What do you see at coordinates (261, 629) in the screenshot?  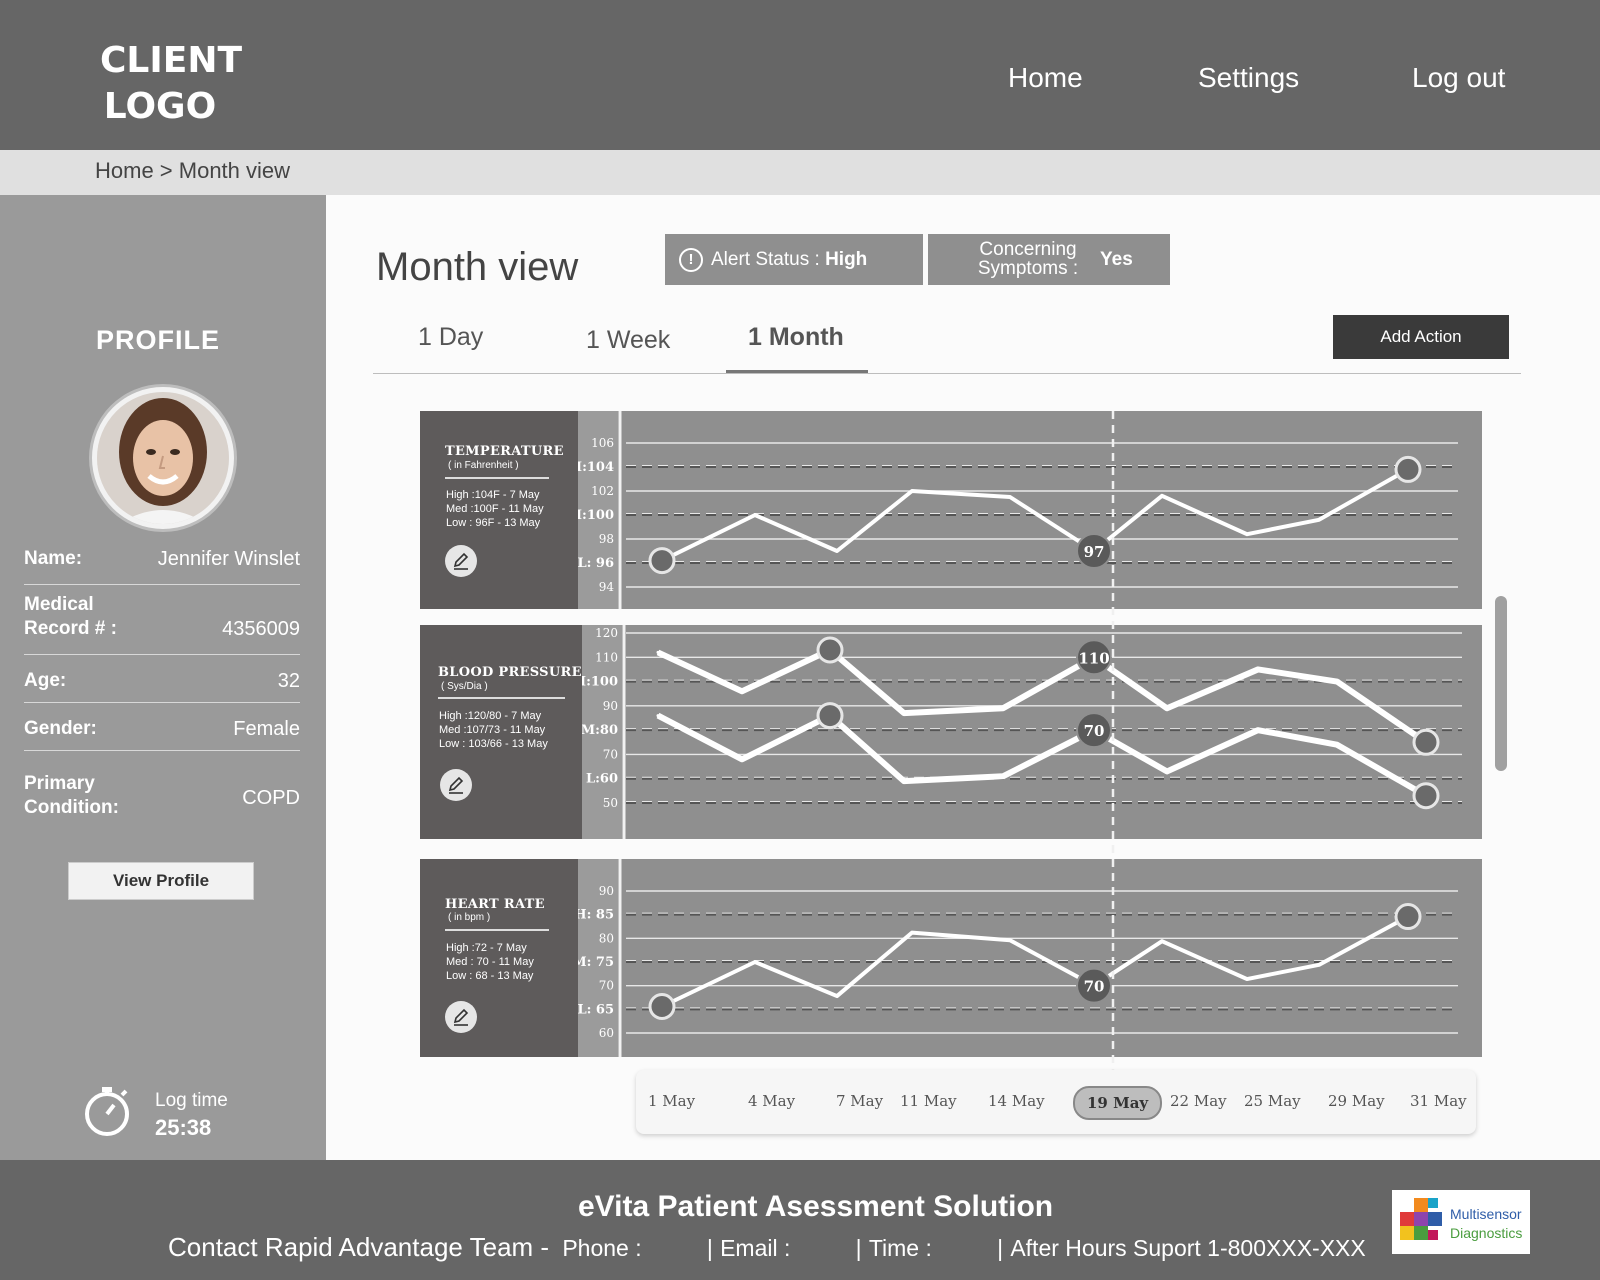 I see `medical-record-value: 4356009` at bounding box center [261, 629].